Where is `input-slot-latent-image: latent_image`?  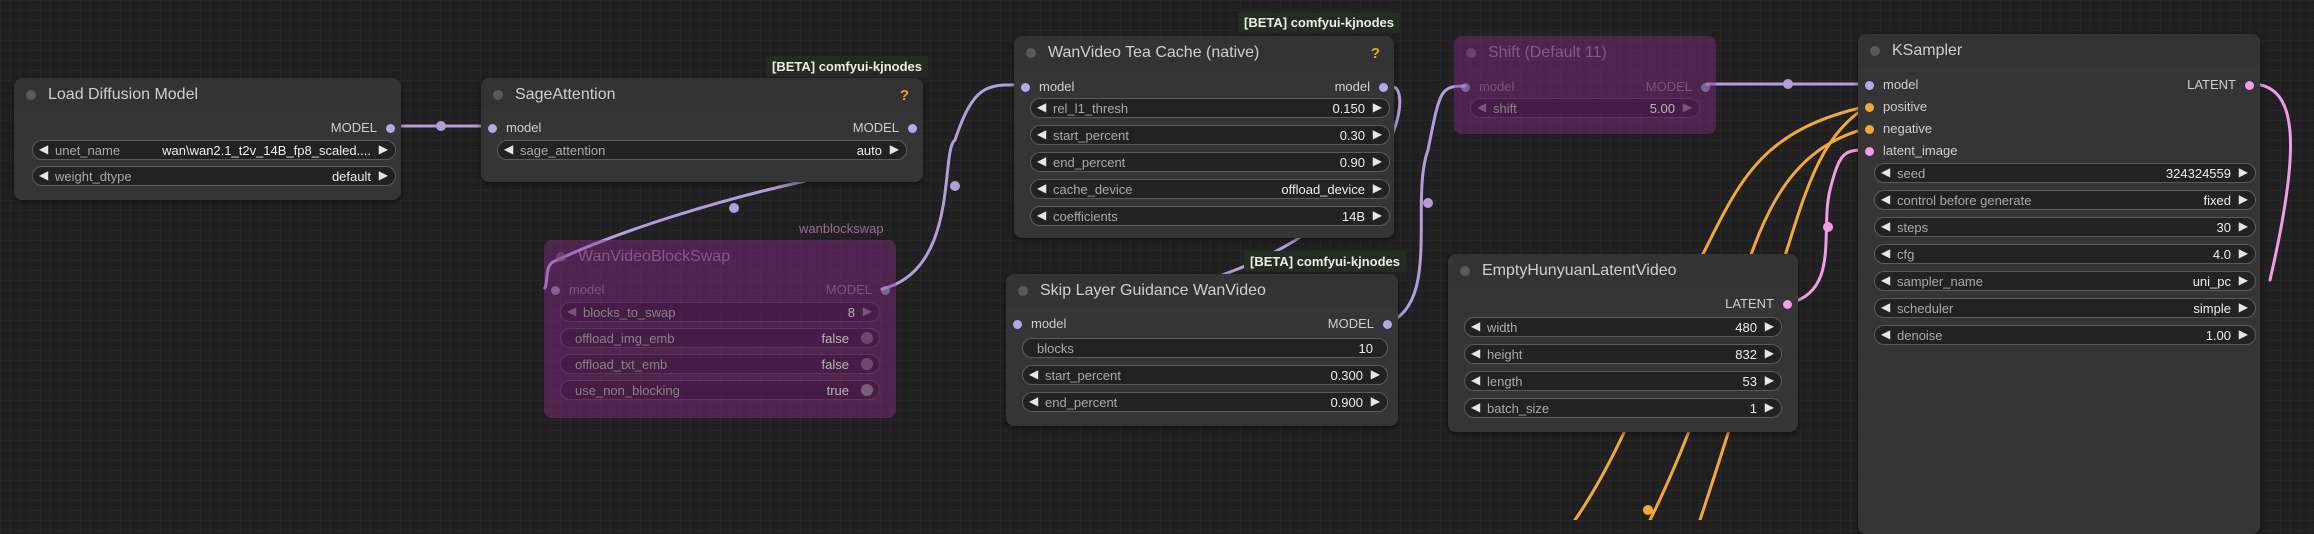
input-slot-latent-image: latent_image is located at coordinates (1911, 150).